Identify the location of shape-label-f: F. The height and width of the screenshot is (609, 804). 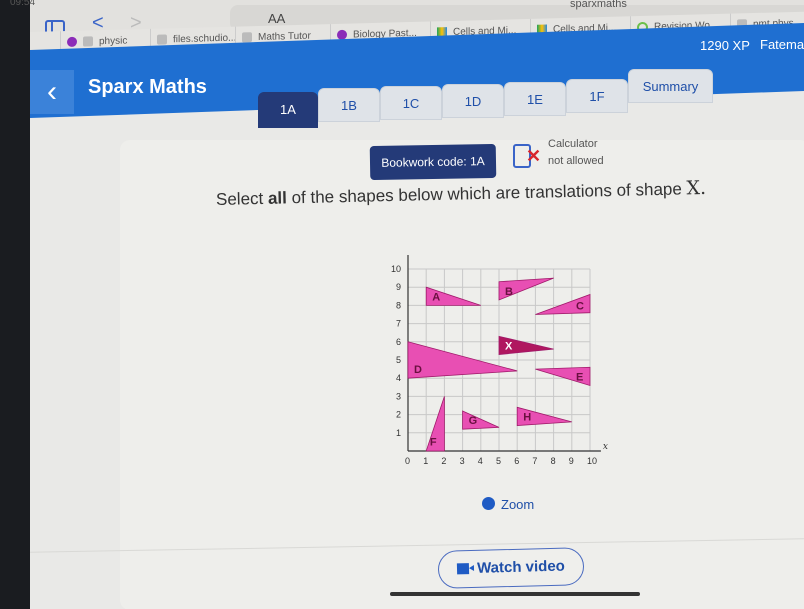
(433, 443).